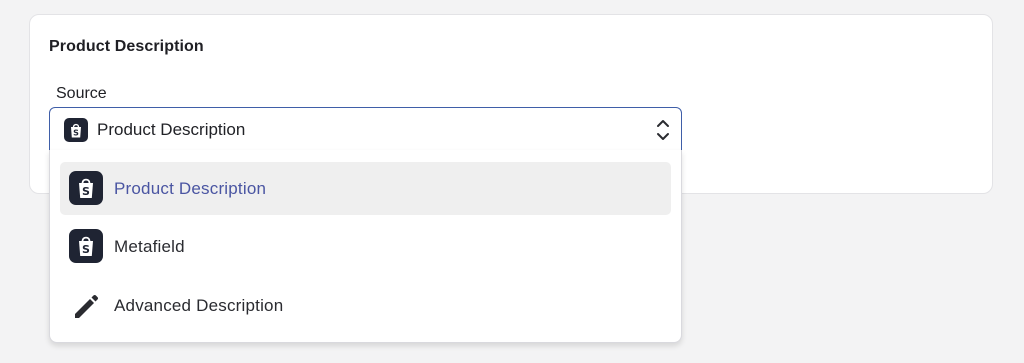  What do you see at coordinates (365, 129) in the screenshot?
I see `source-select: S Product Description` at bounding box center [365, 129].